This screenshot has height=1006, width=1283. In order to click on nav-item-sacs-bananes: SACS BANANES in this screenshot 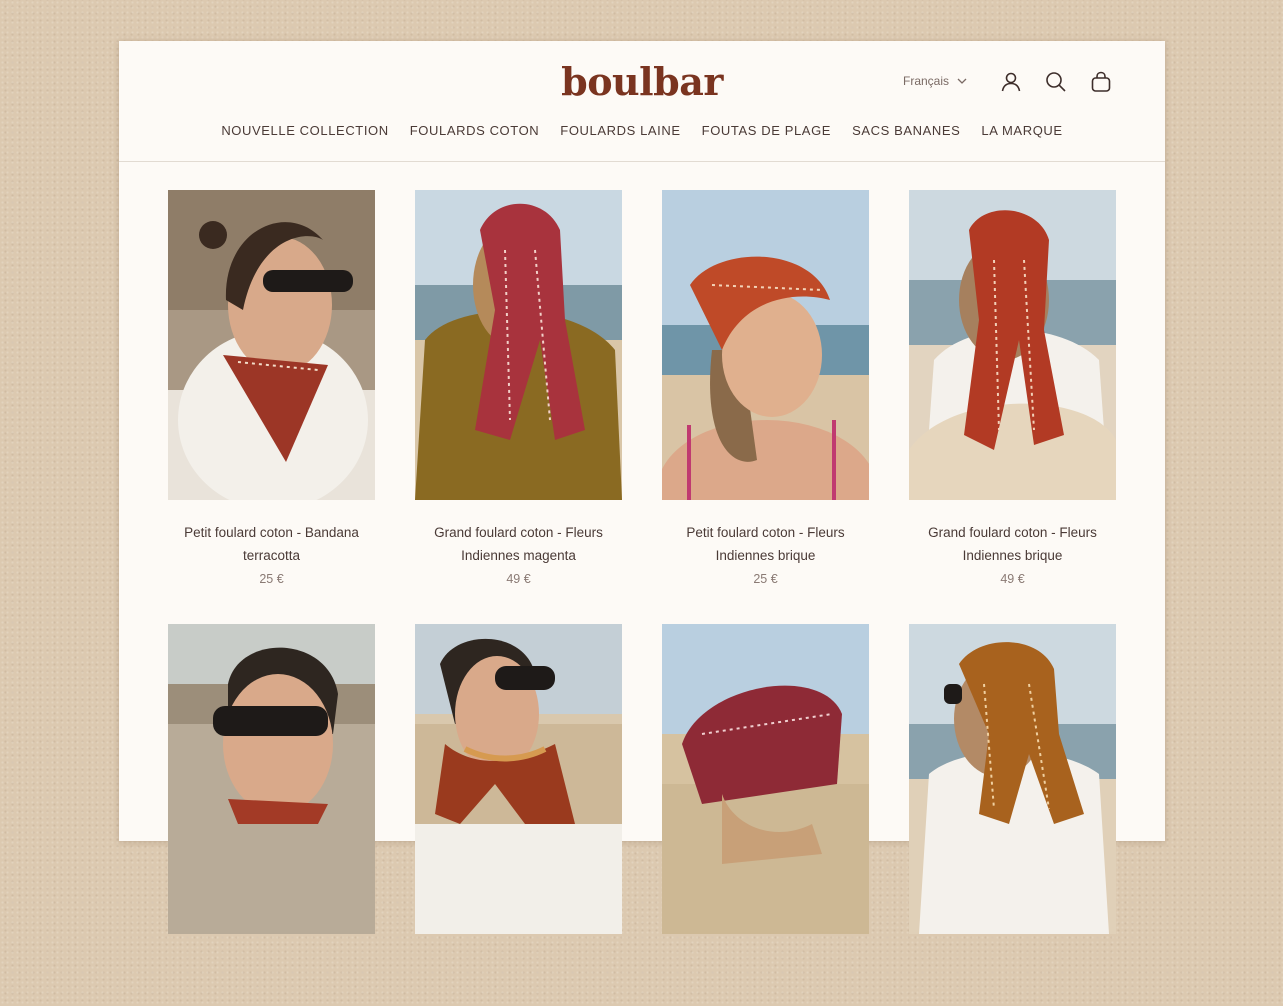, I will do `click(906, 130)`.